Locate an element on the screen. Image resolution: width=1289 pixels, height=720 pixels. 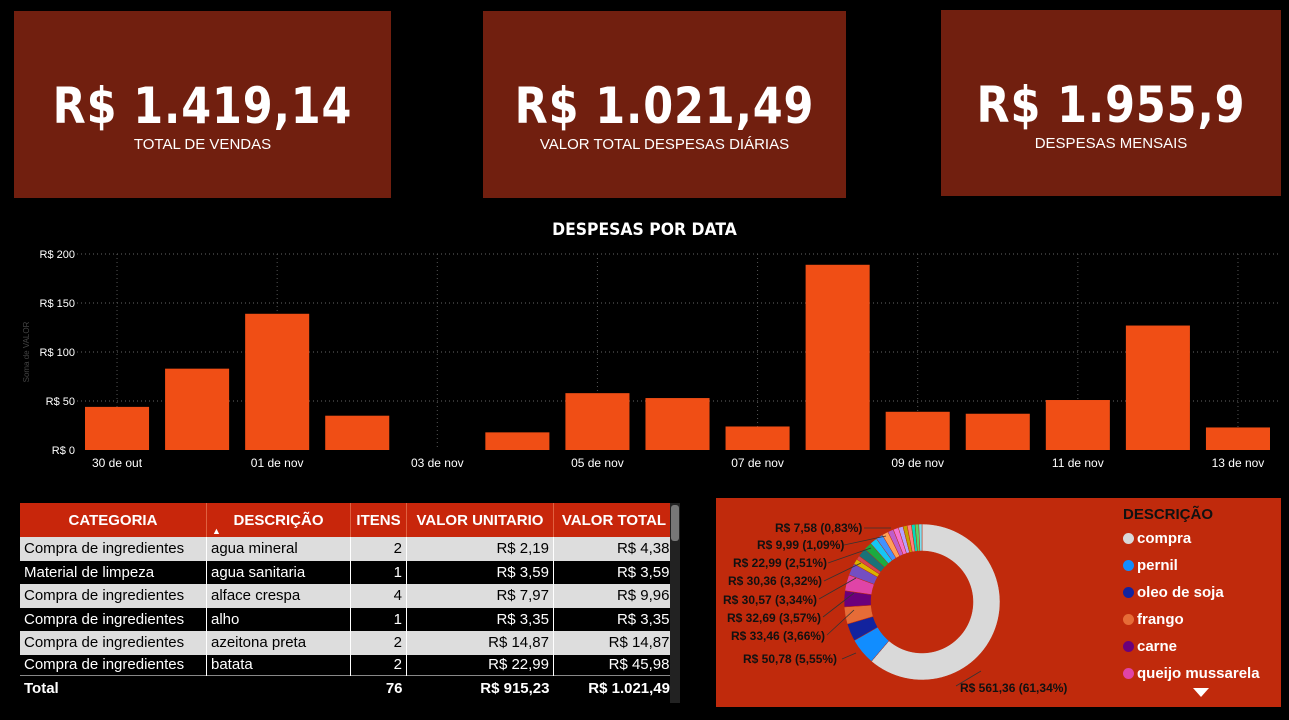
donut-data-label: R$ 50,78 (5,55%) is located at coordinates (790, 659).